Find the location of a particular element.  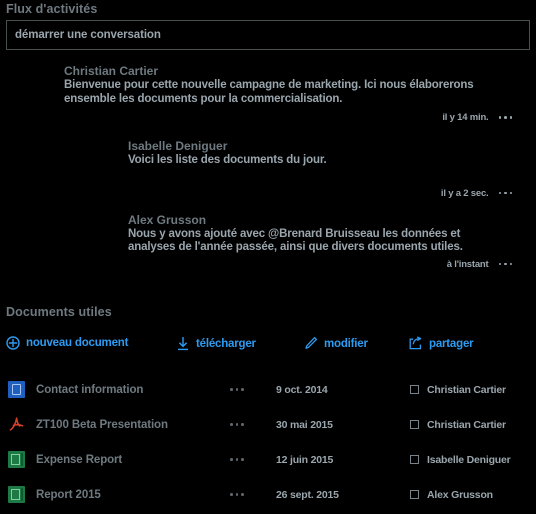

new-document-label: nouveau document is located at coordinates (77, 343).